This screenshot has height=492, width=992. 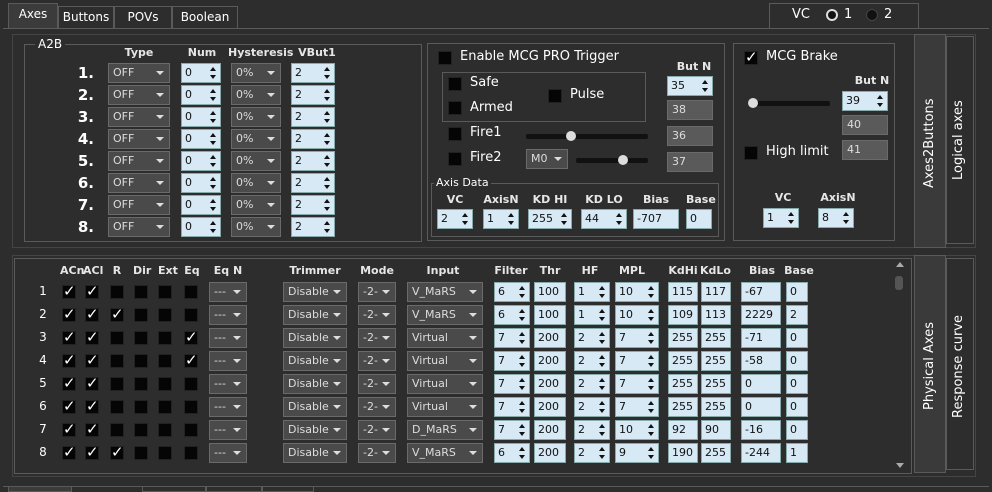 What do you see at coordinates (900, 365) in the screenshot?
I see `scrollbar` at bounding box center [900, 365].